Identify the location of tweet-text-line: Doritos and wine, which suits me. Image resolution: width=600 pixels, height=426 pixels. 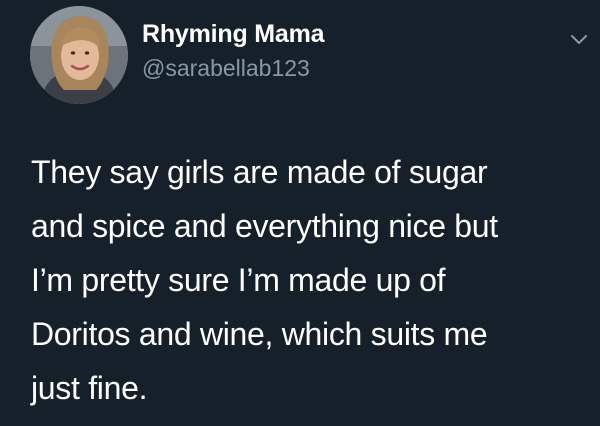
(259, 334).